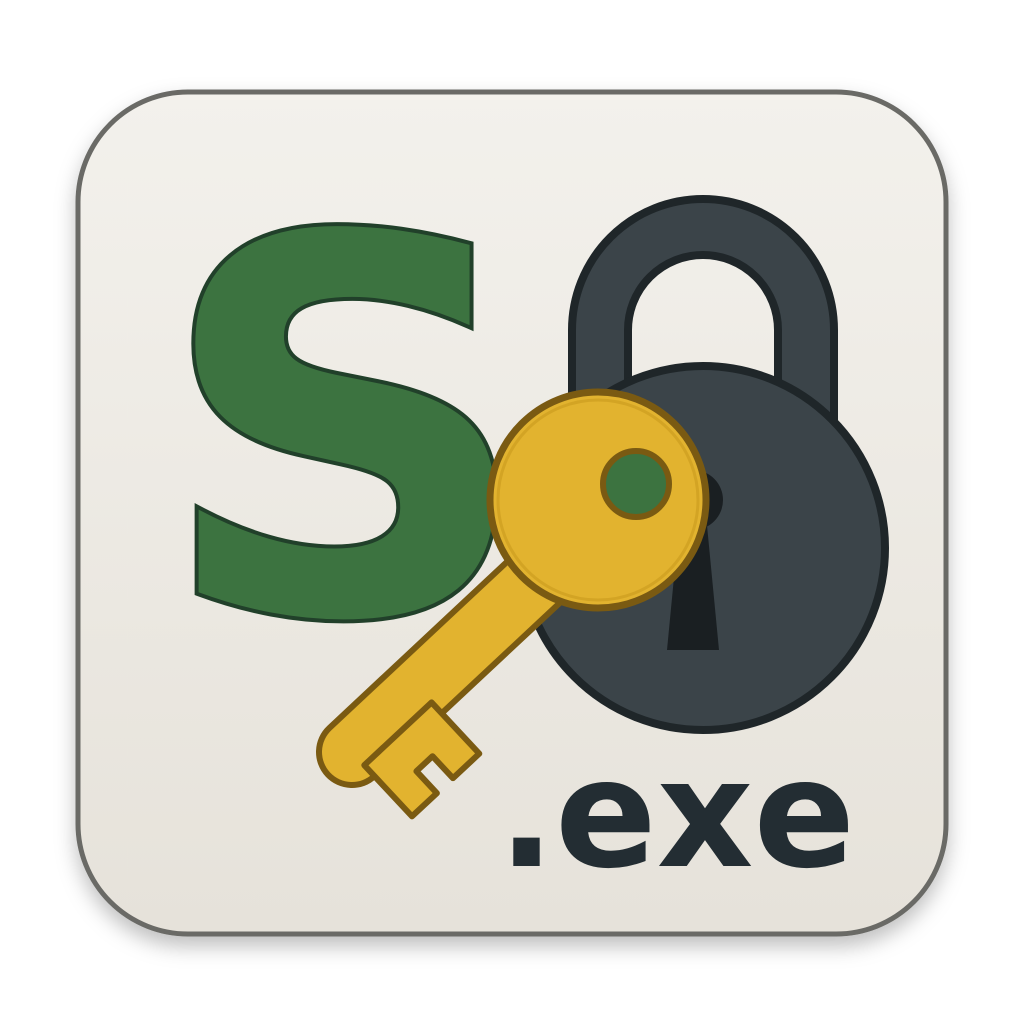 Image resolution: width=1024 pixels, height=1024 pixels. Describe the element at coordinates (636, 484) in the screenshot. I see `key-bow-hole` at that location.